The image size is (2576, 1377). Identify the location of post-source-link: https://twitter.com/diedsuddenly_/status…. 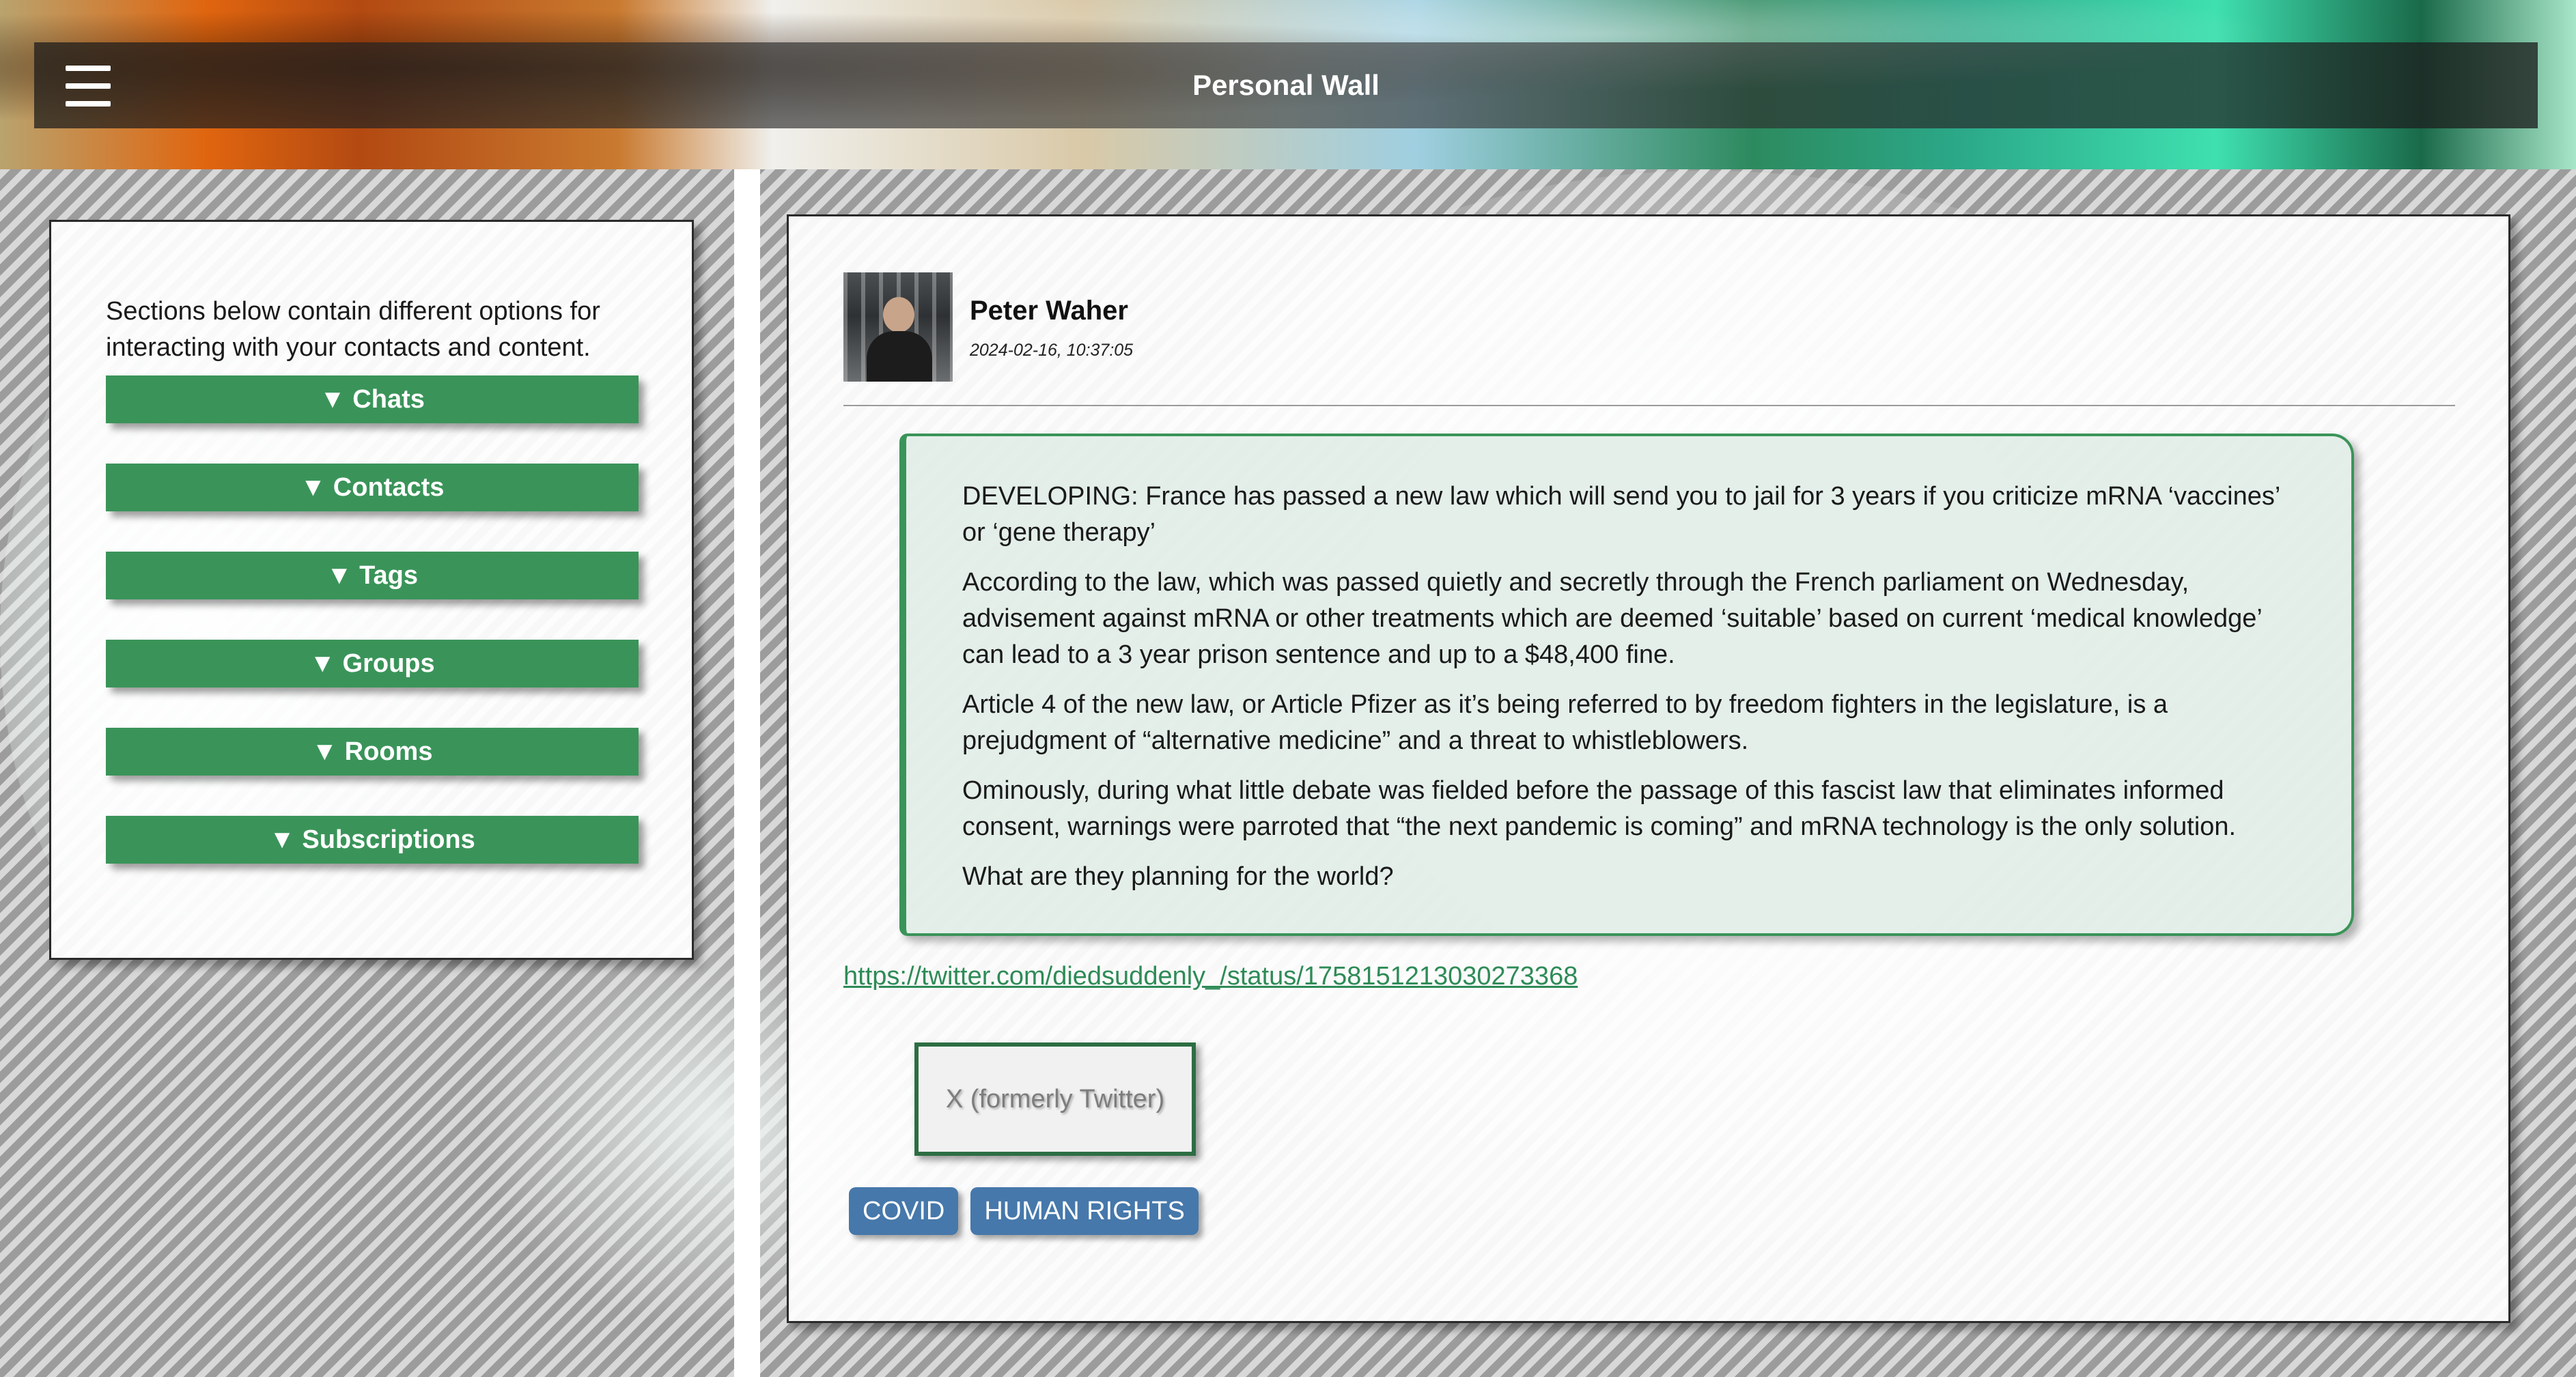
(1210, 976).